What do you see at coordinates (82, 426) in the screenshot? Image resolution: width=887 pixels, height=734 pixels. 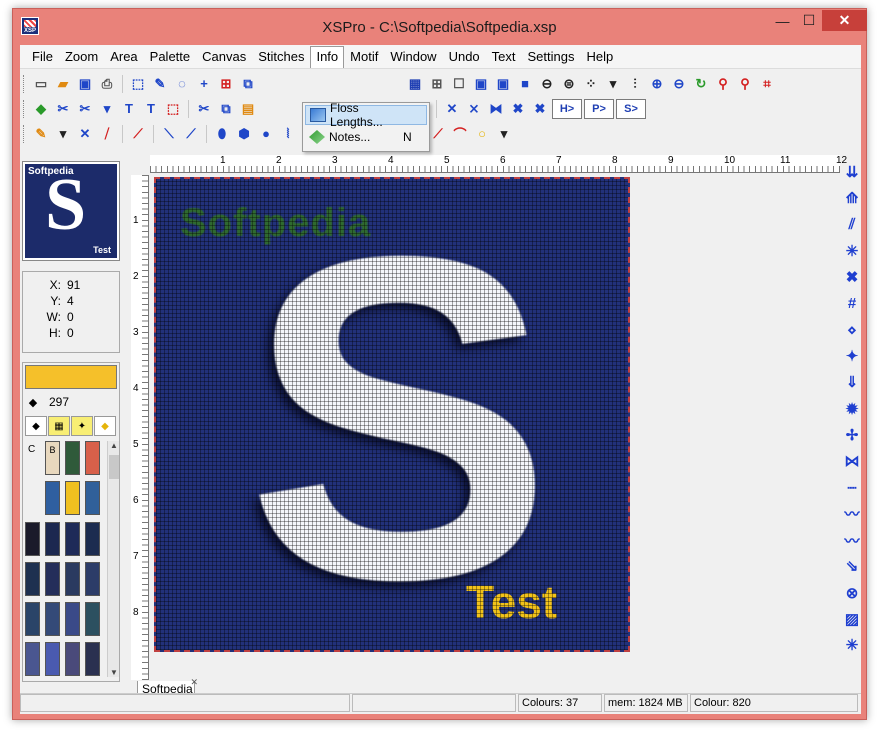 I see `spark-mode-button: ✦` at bounding box center [82, 426].